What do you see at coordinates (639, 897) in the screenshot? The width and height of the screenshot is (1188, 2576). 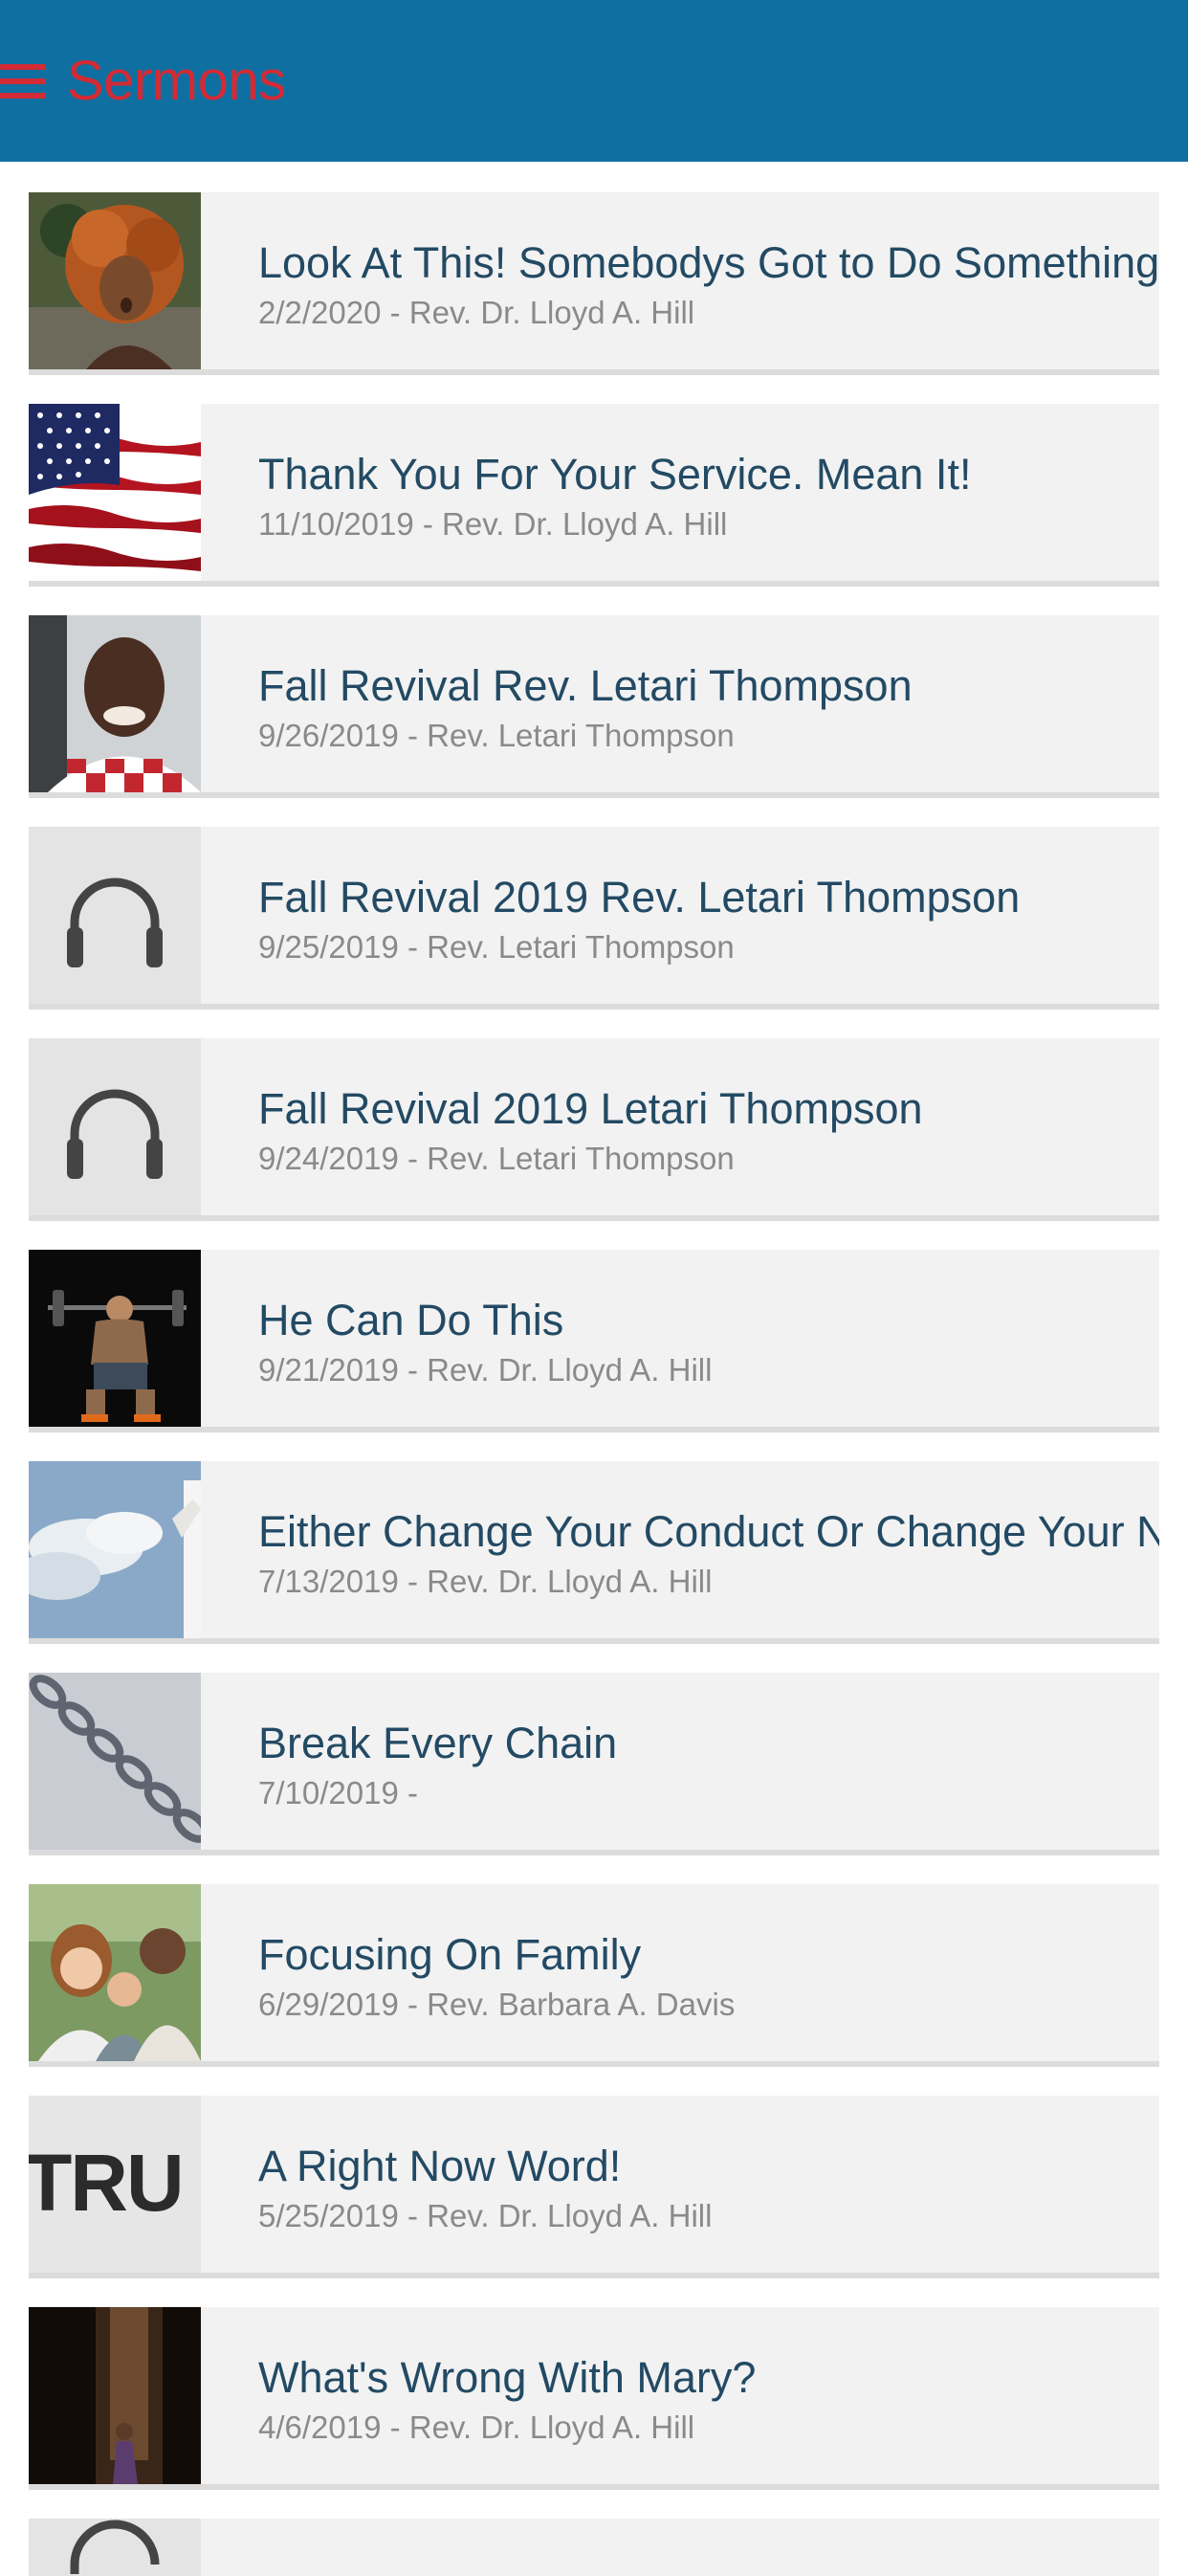 I see `sermon-title: Fall Revival 2019 Rev. Letari Thompson` at bounding box center [639, 897].